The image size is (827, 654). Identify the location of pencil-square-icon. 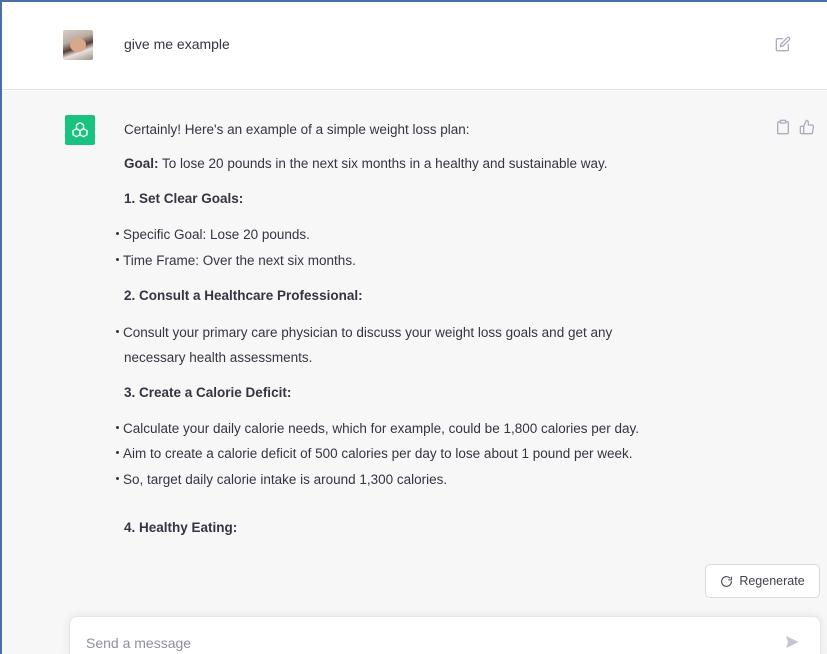
(783, 44).